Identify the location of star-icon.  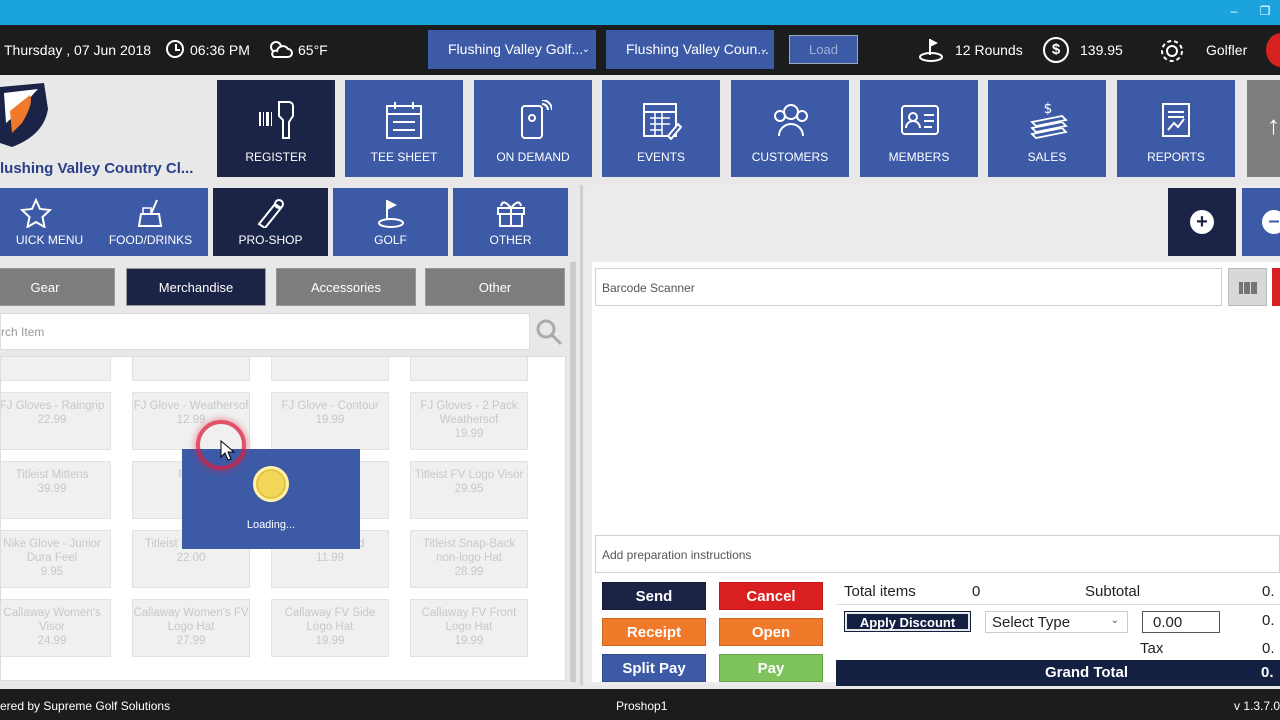
(36, 213).